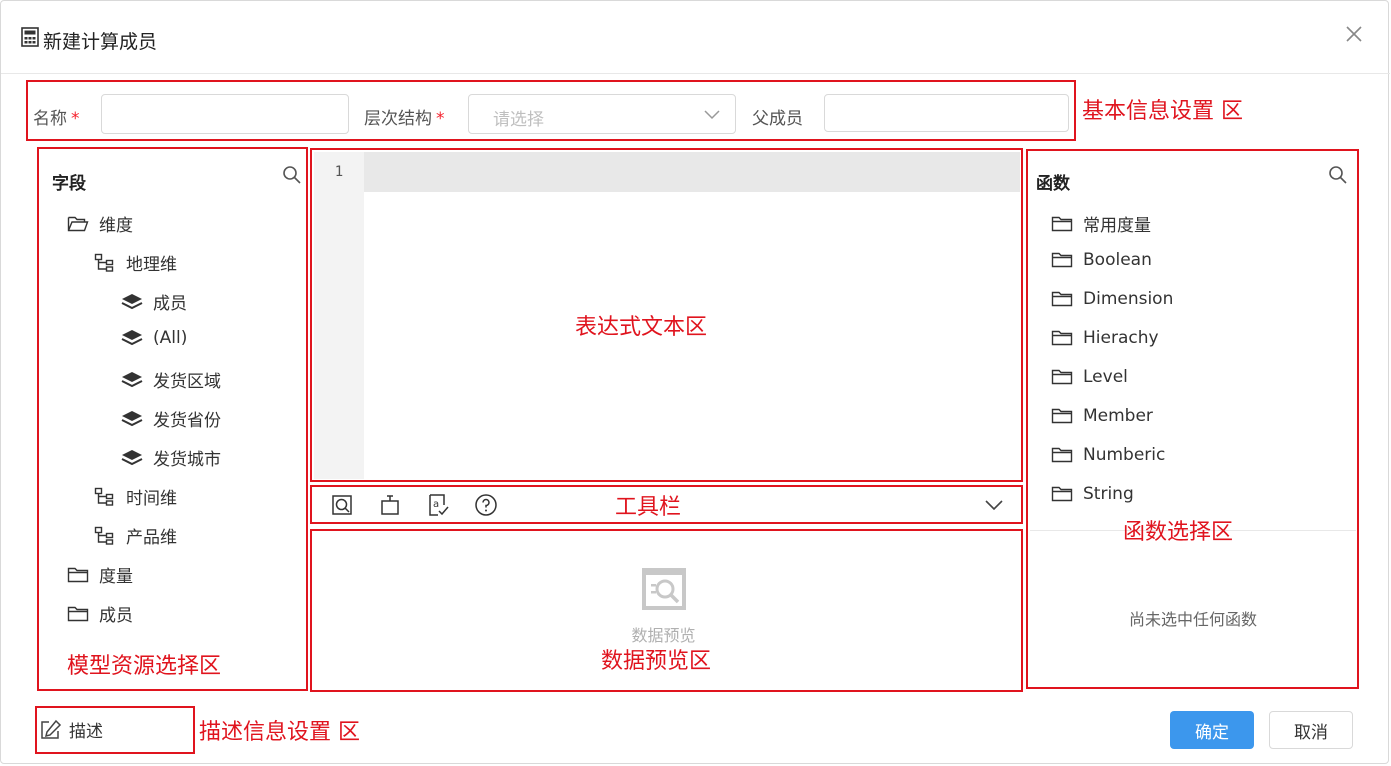 This screenshot has width=1391, height=766. I want to click on annotation-box-model-resource, so click(172, 419).